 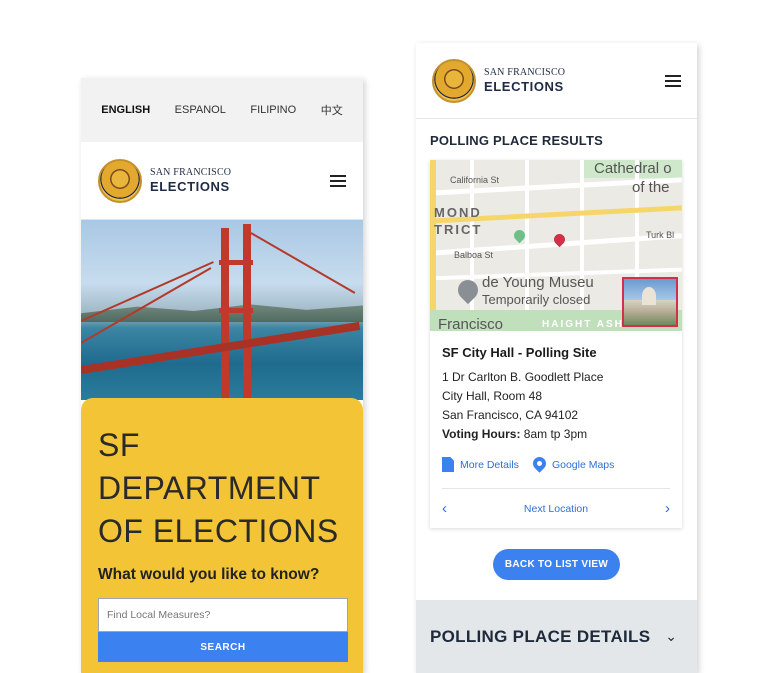 I want to click on map-label: of the, so click(x=651, y=187).